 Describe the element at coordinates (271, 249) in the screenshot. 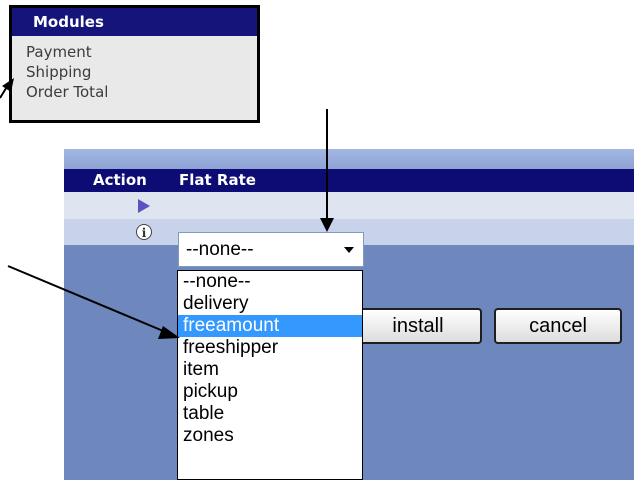

I see `module-select: --none--` at that location.